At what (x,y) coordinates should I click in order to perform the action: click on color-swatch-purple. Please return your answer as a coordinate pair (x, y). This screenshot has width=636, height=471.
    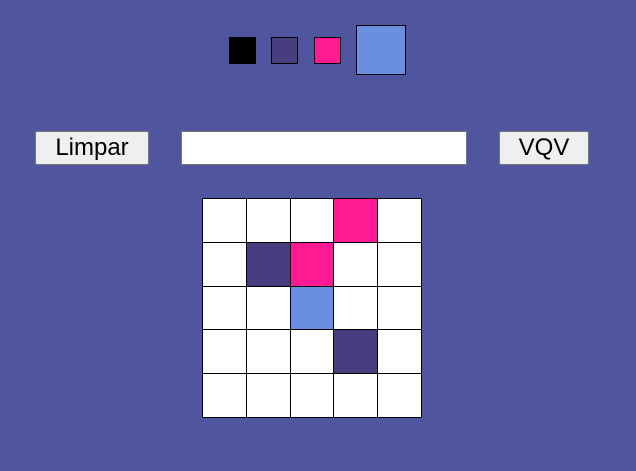
    Looking at the image, I should click on (284, 50).